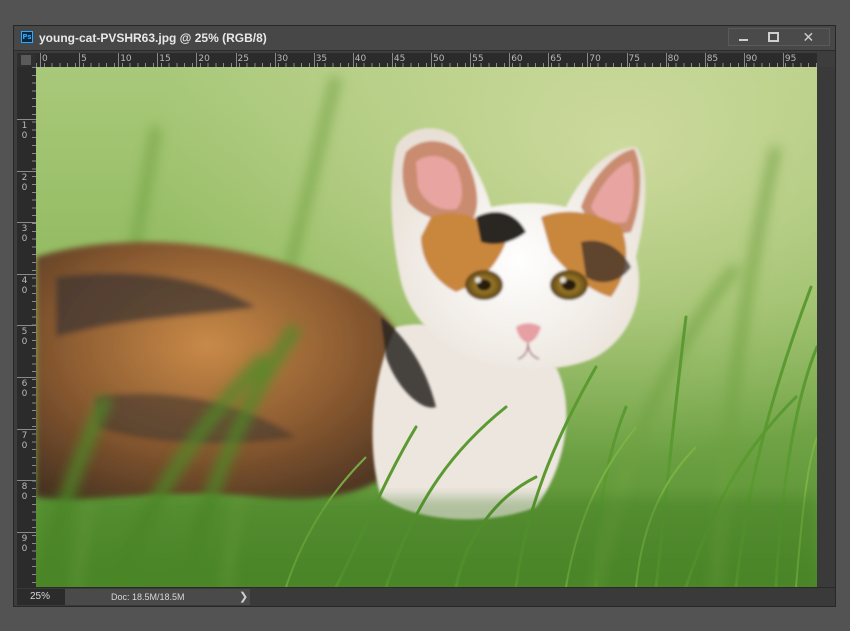 The width and height of the screenshot is (850, 631). Describe the element at coordinates (751, 59) in the screenshot. I see `ruler-h-label: 90` at that location.